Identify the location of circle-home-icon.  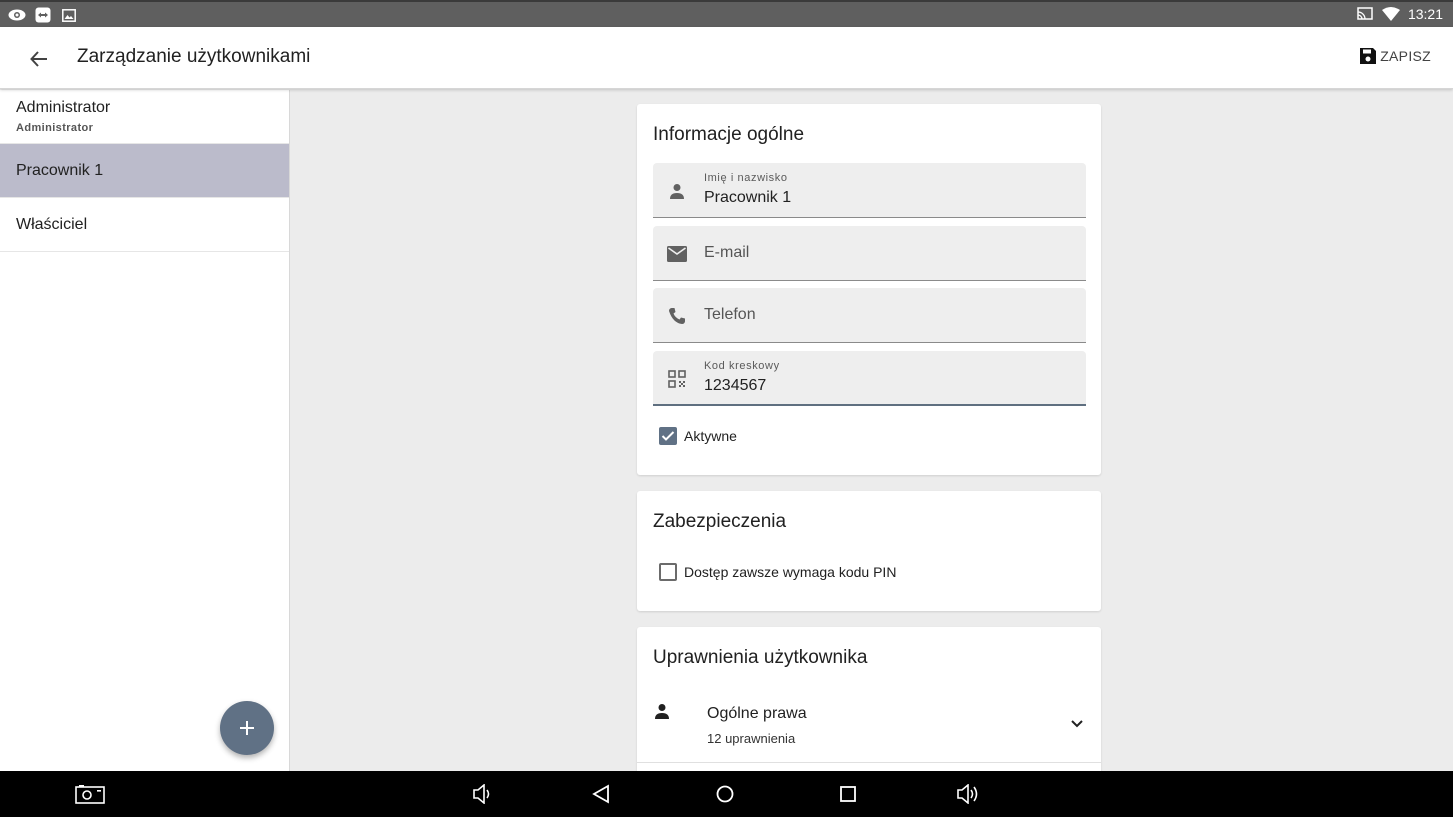
(725, 794).